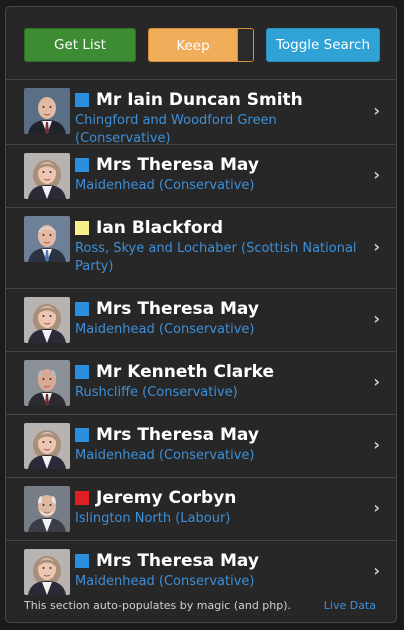 This screenshot has height=630, width=404. I want to click on keep-toggle-group: Keep, so click(201, 45).